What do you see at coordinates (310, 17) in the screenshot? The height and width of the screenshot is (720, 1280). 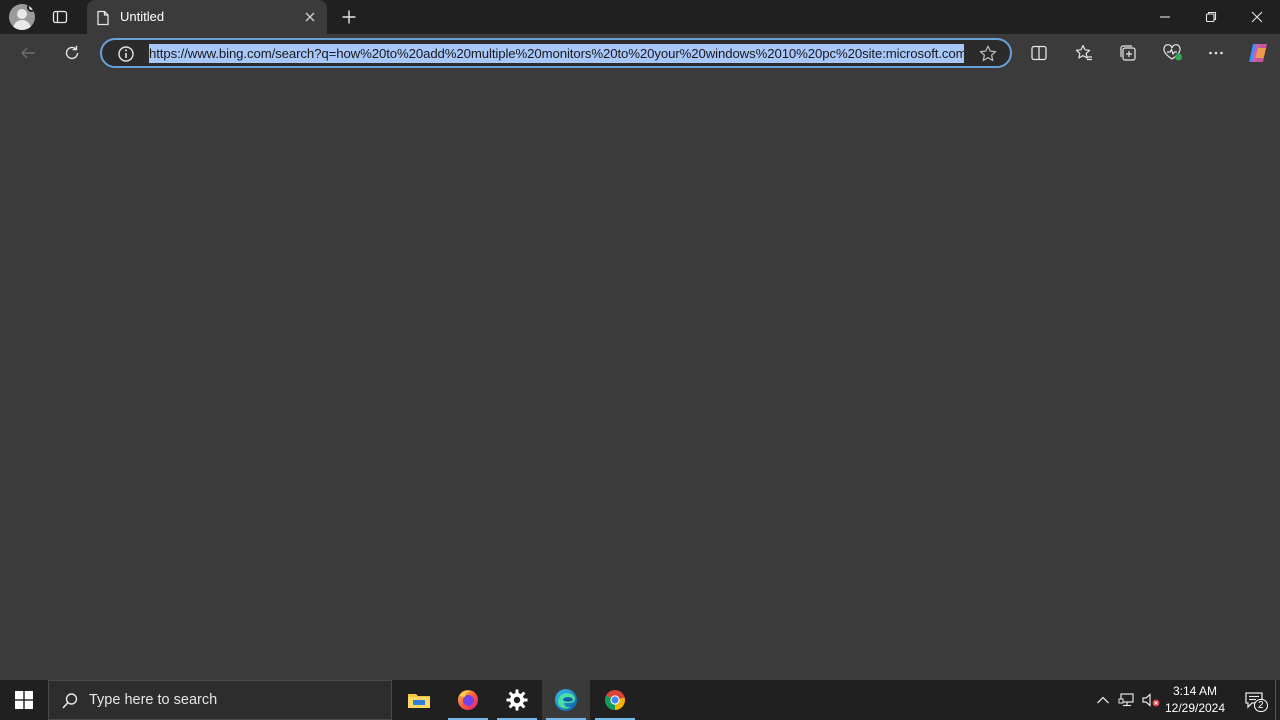 I see `close-tab-icon` at bounding box center [310, 17].